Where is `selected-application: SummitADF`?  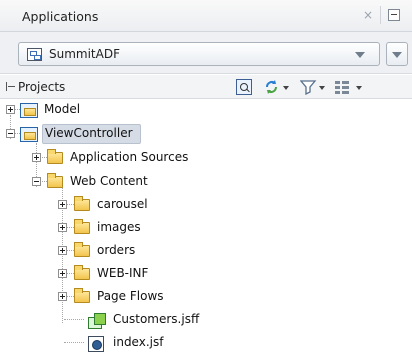 selected-application: SummitADF is located at coordinates (84, 54).